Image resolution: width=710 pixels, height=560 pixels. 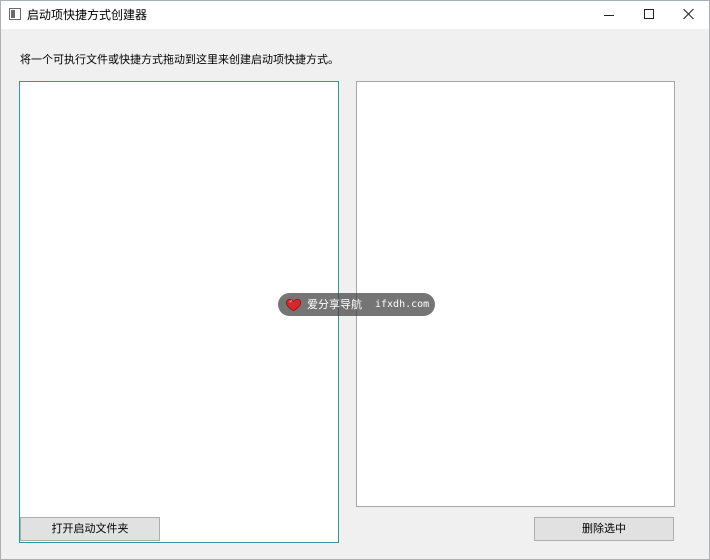 What do you see at coordinates (334, 304) in the screenshot?
I see `watermark-text: 爱分享导航` at bounding box center [334, 304].